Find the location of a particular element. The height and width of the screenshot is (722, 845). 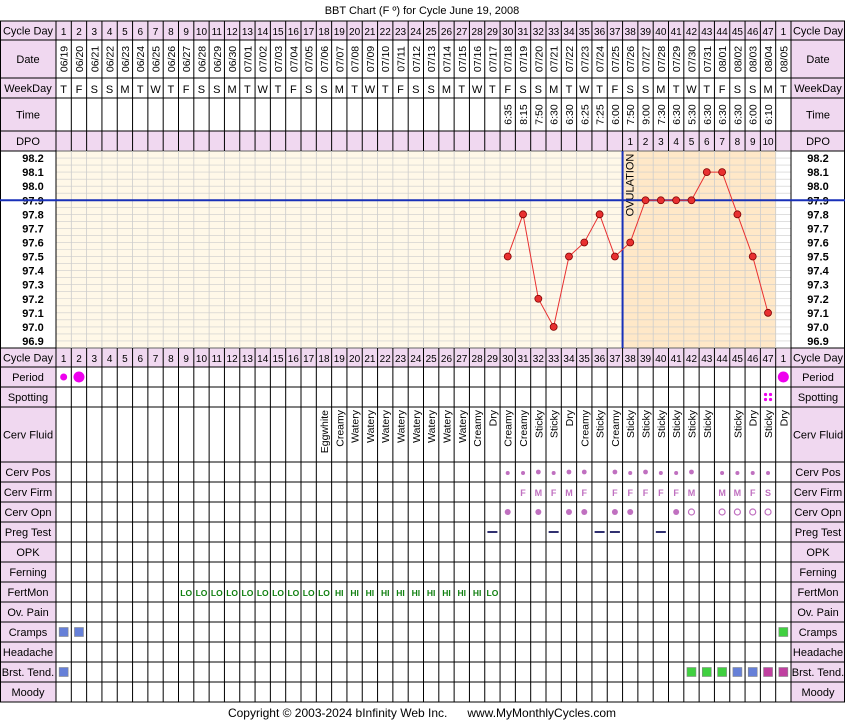

ytick-label-left: 97.0 is located at coordinates (32, 328).